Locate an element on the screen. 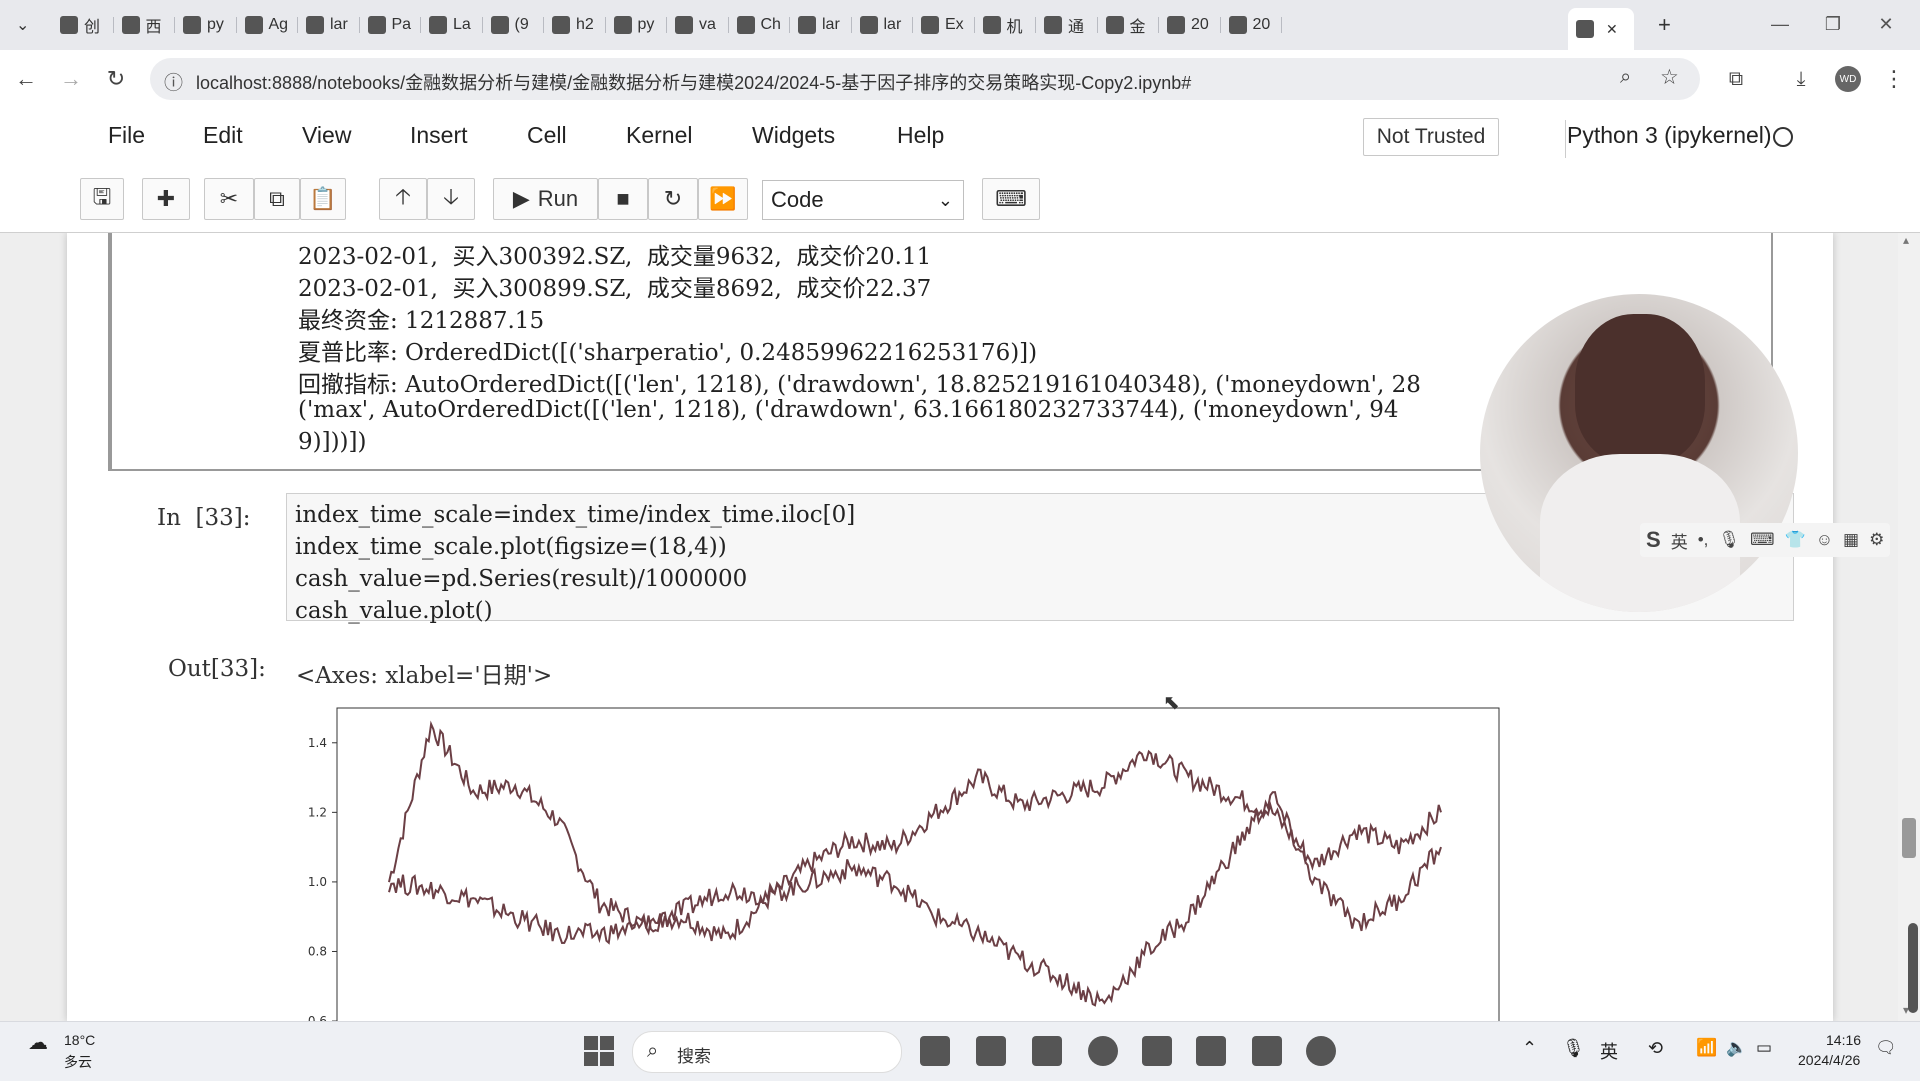  forward-button: → is located at coordinates (71, 79).